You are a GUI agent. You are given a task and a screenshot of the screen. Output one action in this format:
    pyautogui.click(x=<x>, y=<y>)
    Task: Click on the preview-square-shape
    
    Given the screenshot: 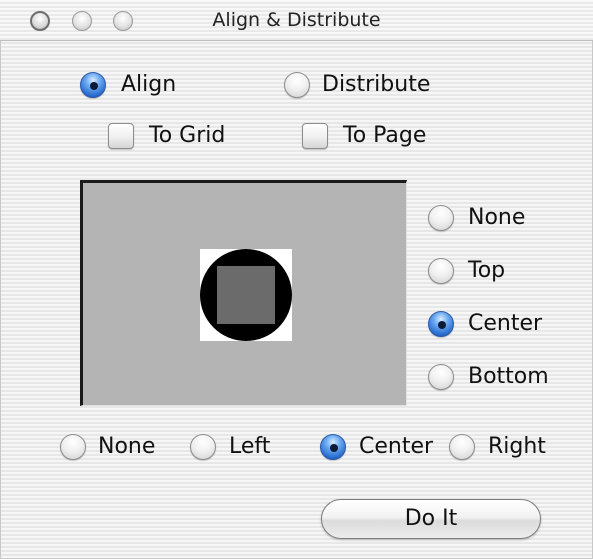 What is the action you would take?
    pyautogui.click(x=246, y=295)
    